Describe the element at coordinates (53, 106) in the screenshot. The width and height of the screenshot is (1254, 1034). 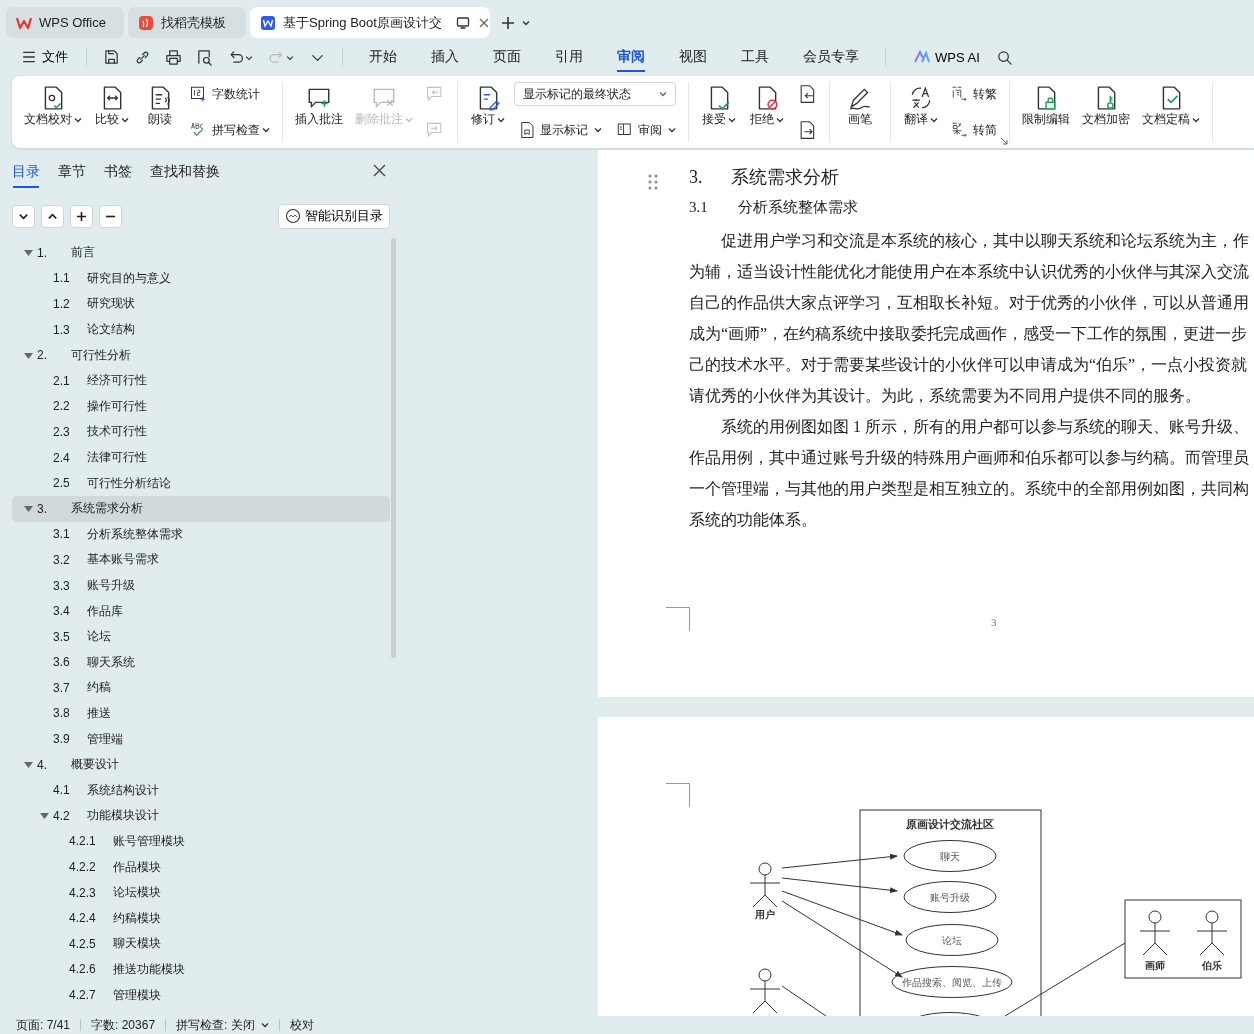
I see `toolbar-button: 文档校对` at that location.